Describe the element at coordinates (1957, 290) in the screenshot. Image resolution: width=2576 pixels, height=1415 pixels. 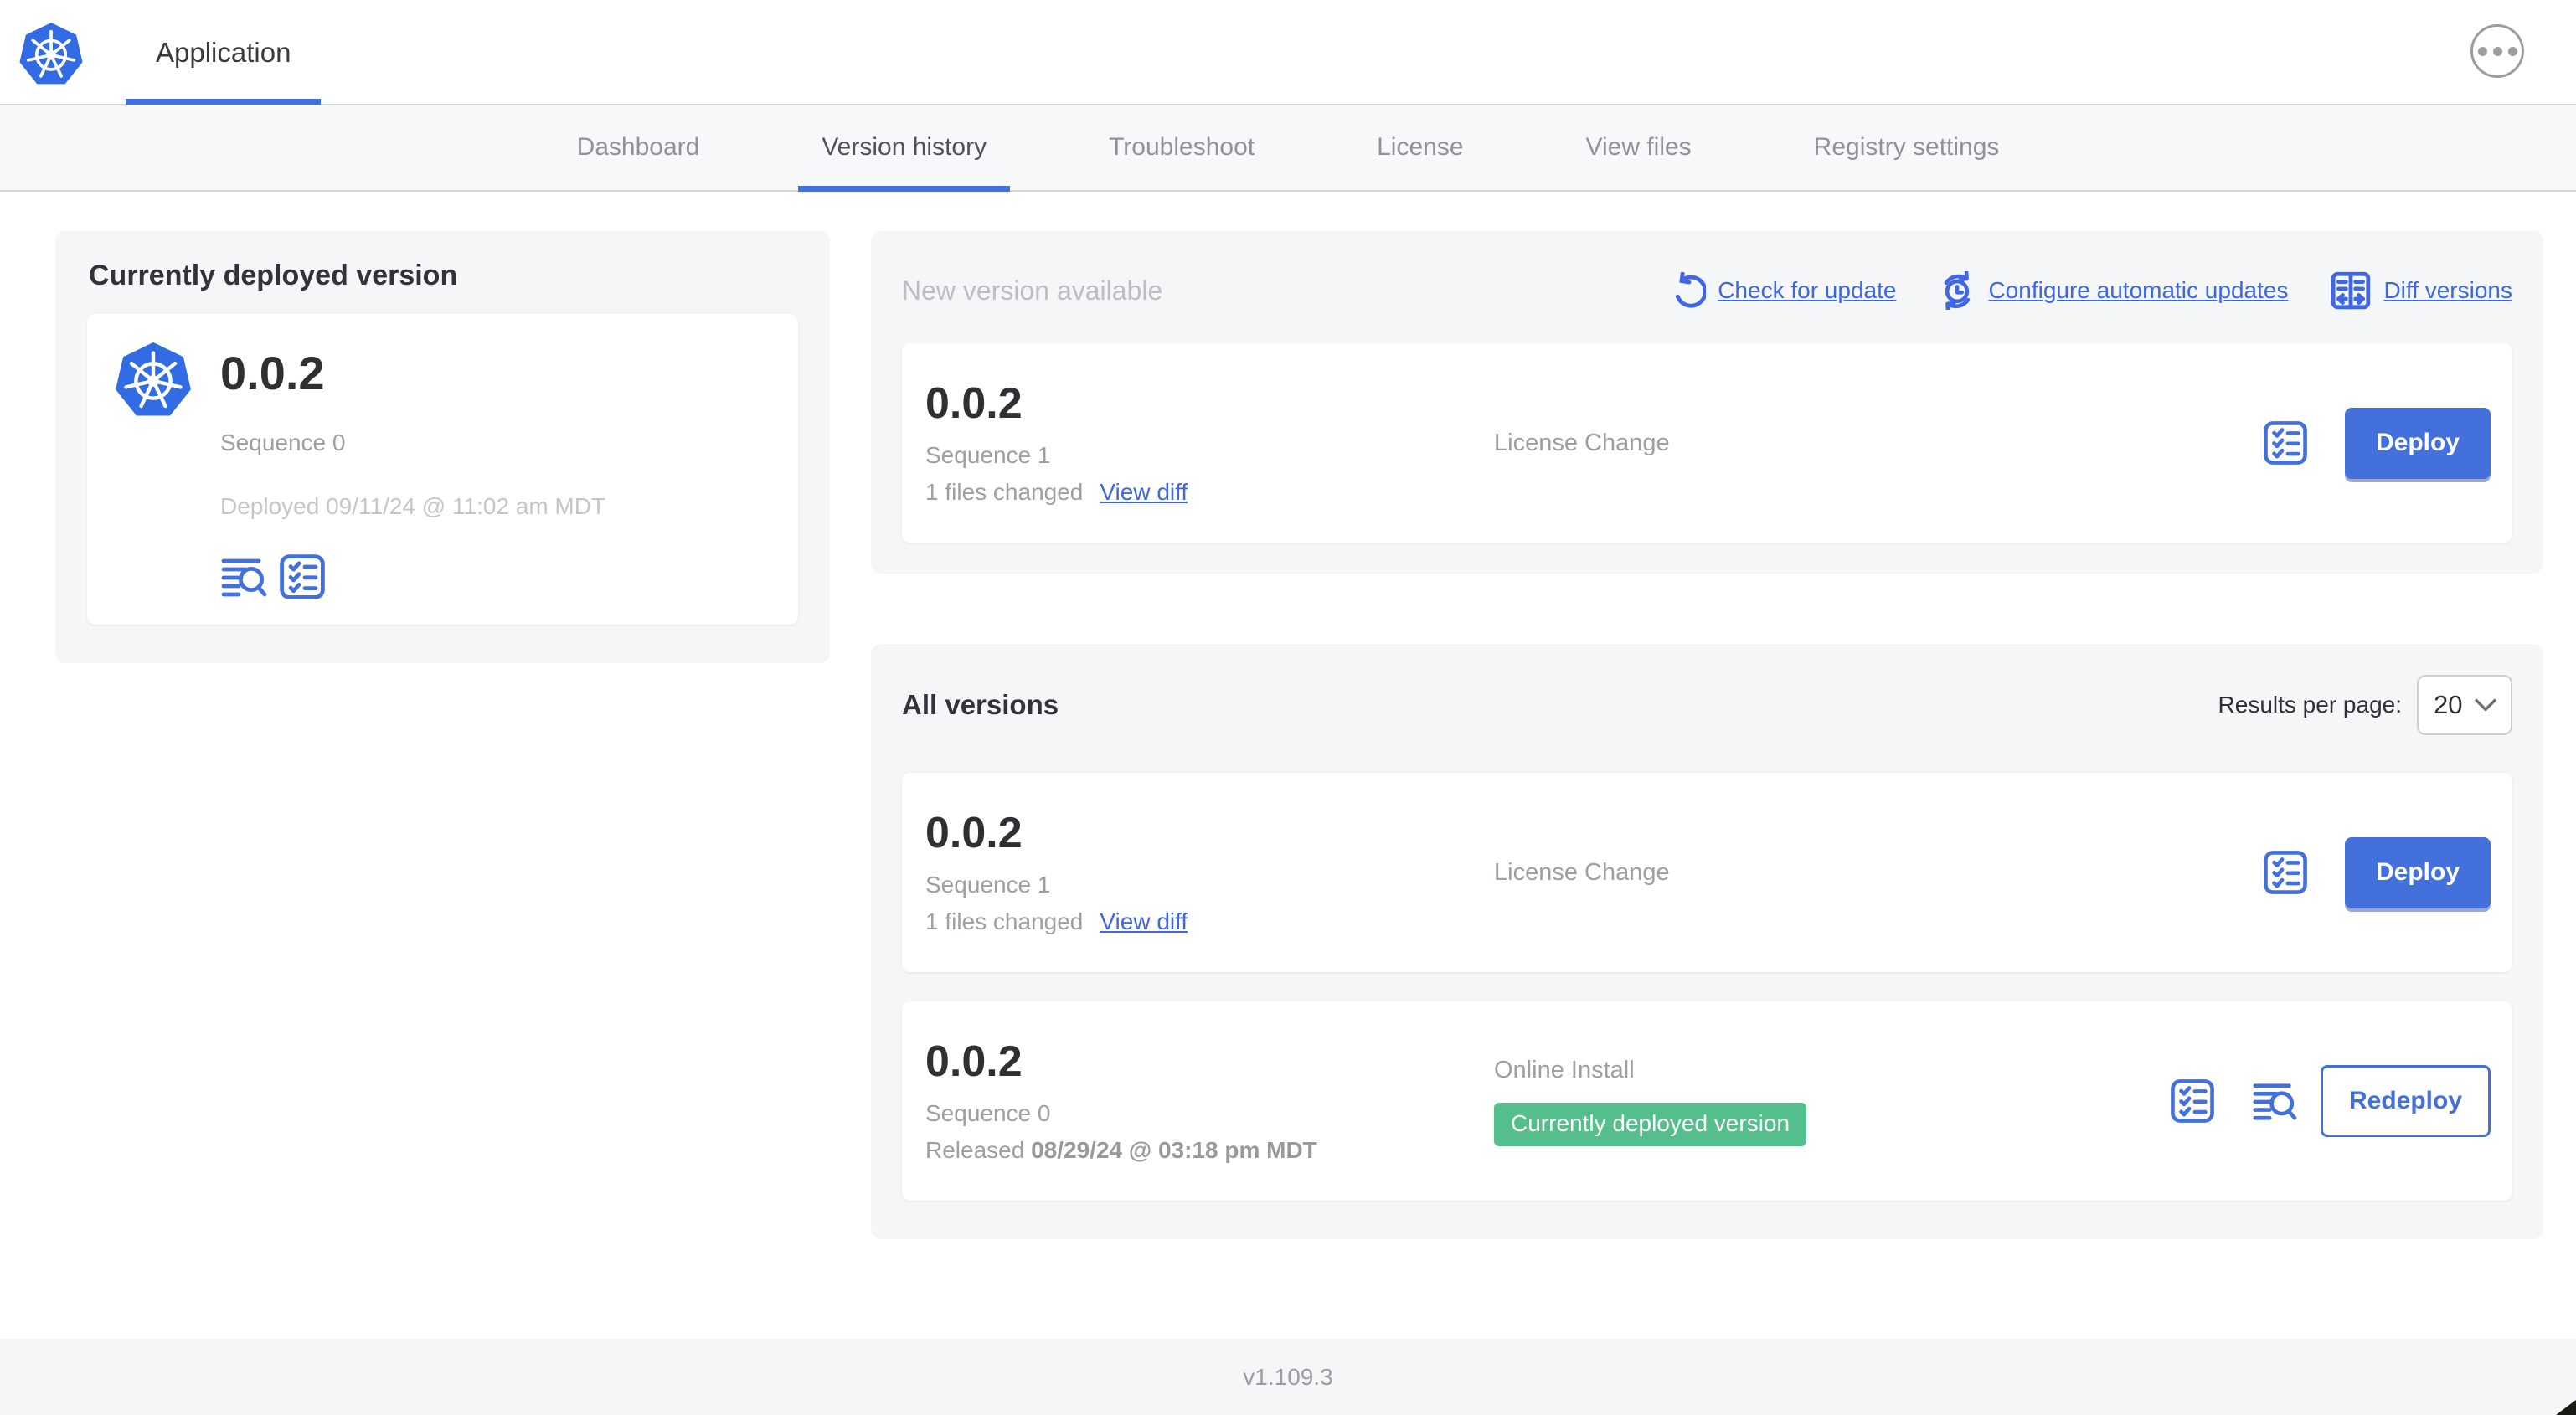
I see `schedule-icon` at that location.